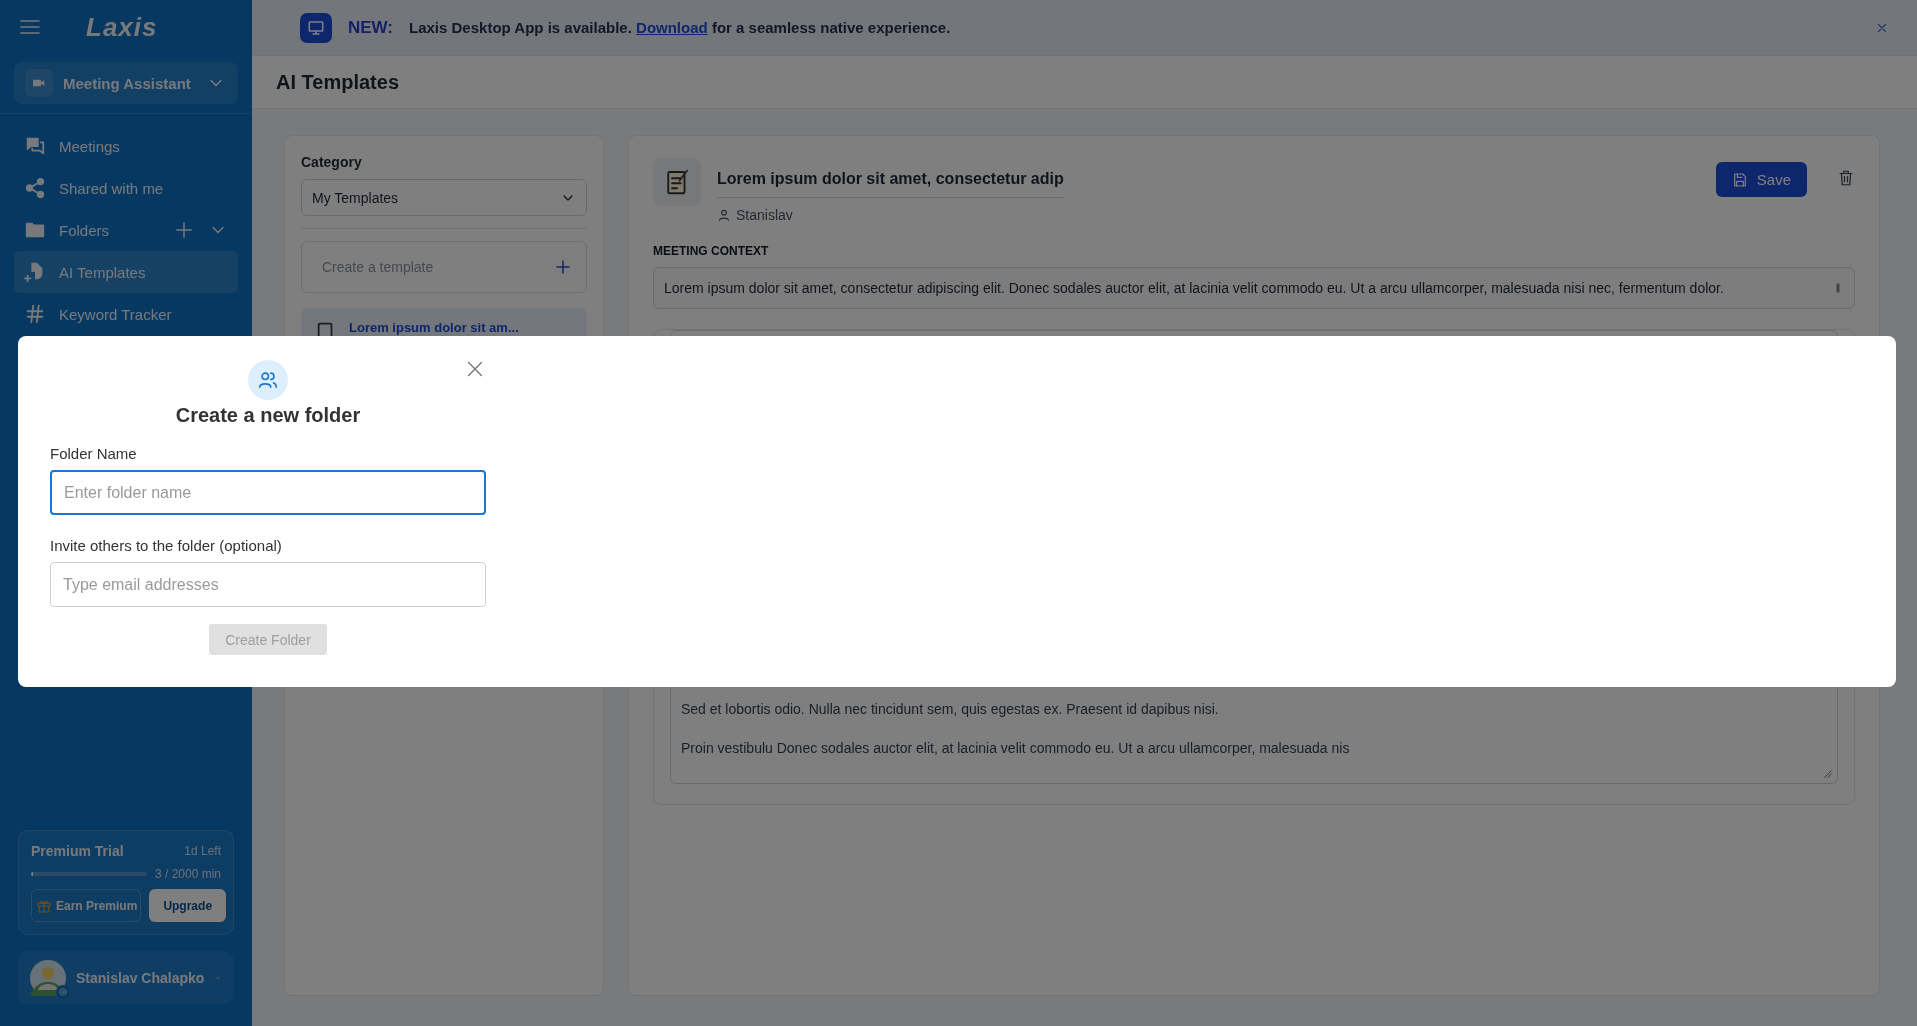 This screenshot has height=1026, width=1917. What do you see at coordinates (126, 314) in the screenshot?
I see `nav-item: Keyword Tracker` at bounding box center [126, 314].